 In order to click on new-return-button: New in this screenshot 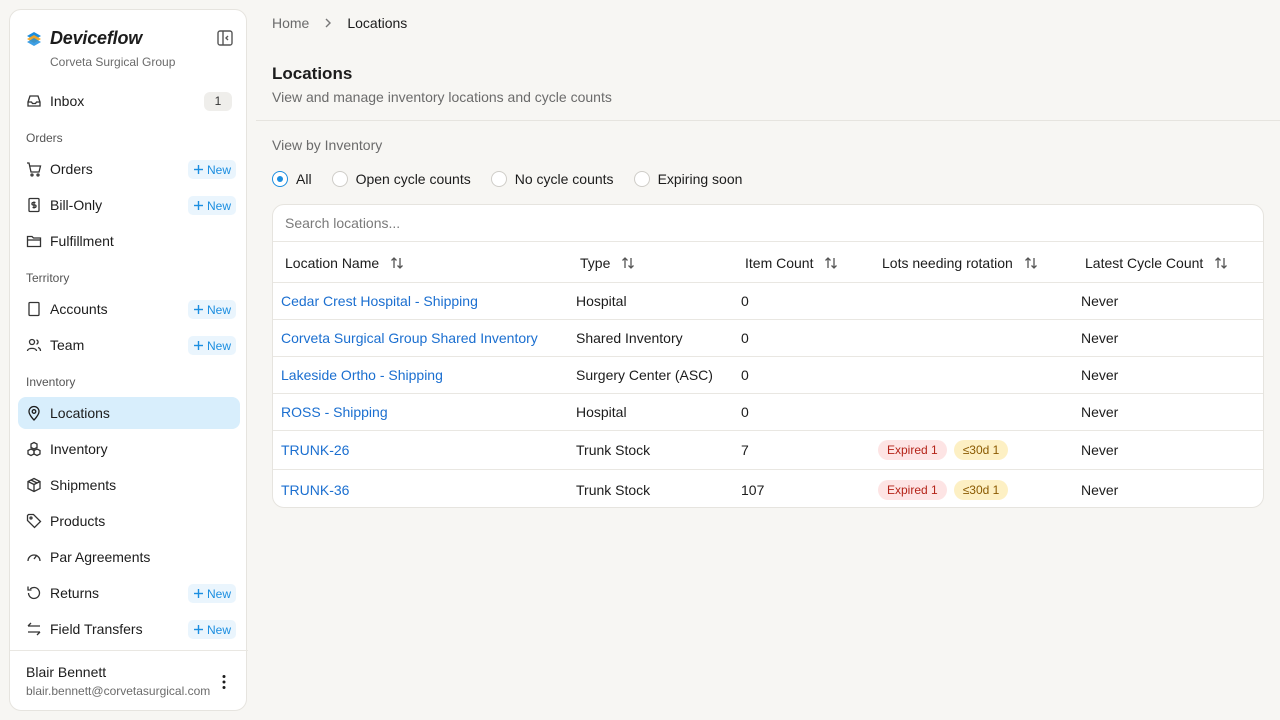, I will do `click(211, 593)`.